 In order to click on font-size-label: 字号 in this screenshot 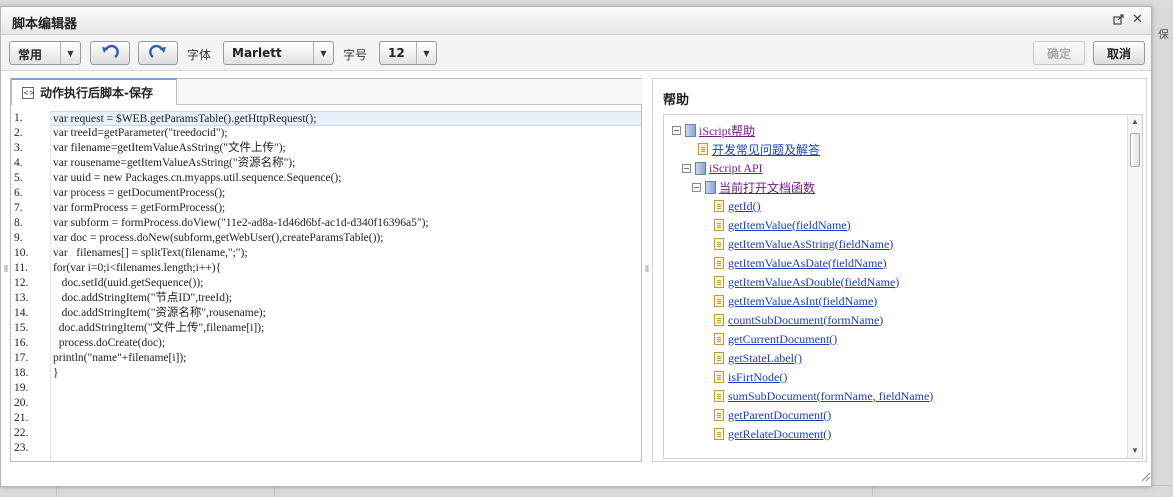, I will do `click(355, 55)`.